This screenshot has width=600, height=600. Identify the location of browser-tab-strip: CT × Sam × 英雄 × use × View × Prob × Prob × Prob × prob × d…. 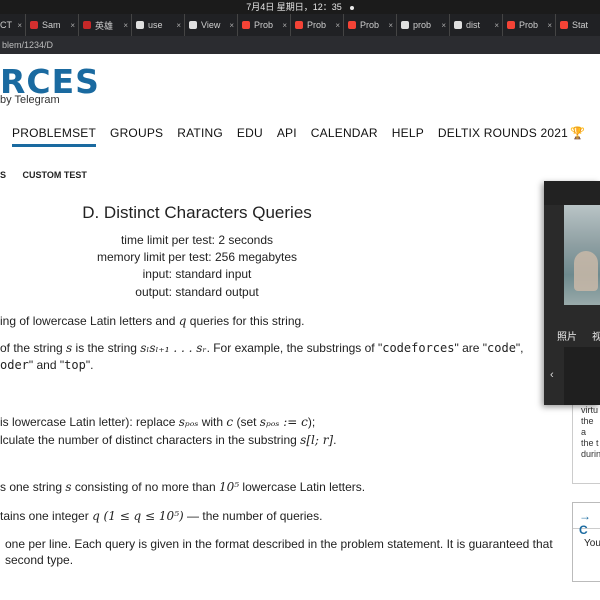
(300, 25).